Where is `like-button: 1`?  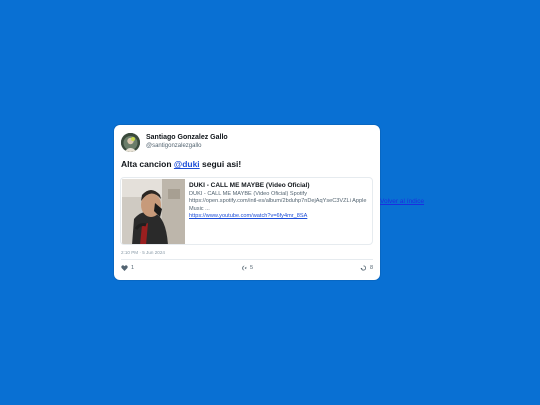
like-button: 1 is located at coordinates (127, 268).